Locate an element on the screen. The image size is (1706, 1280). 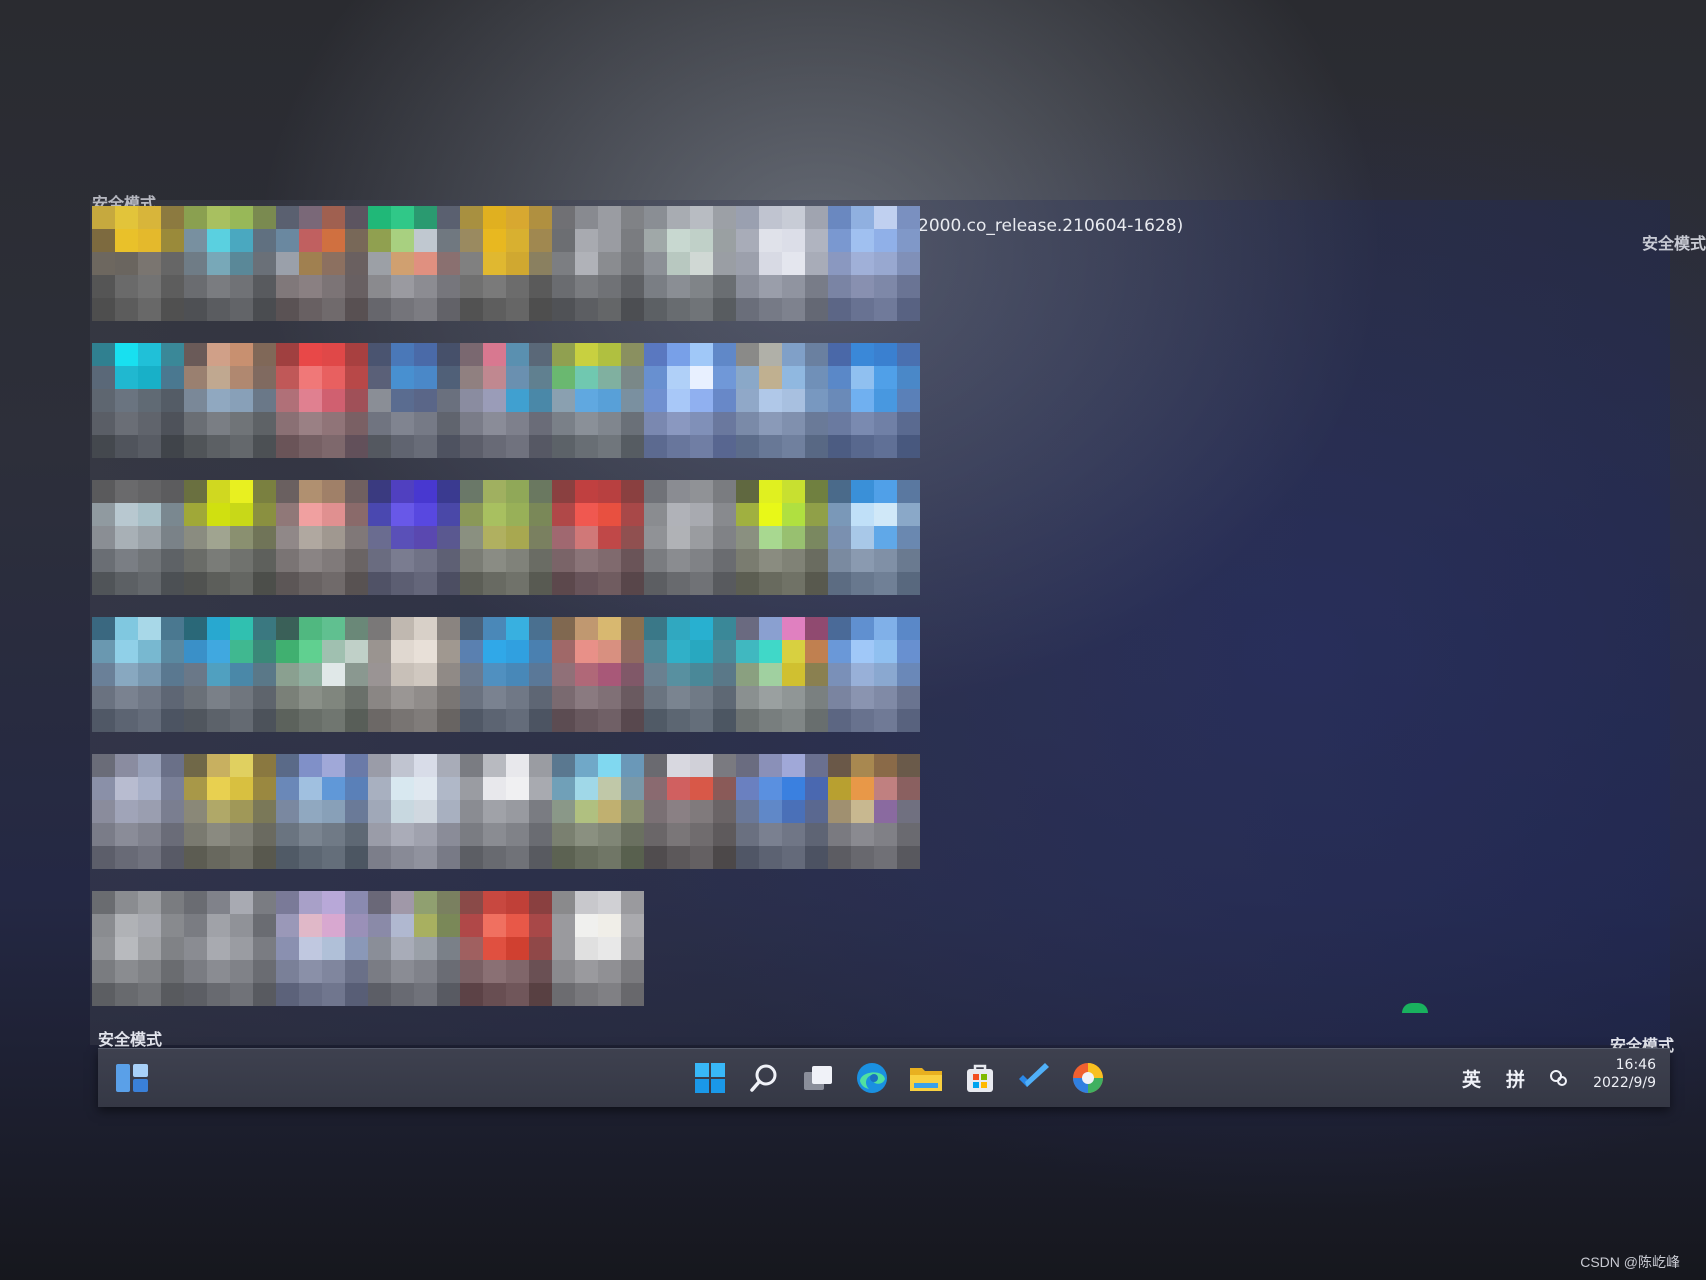
widgets-button is located at coordinates (132, 1078).